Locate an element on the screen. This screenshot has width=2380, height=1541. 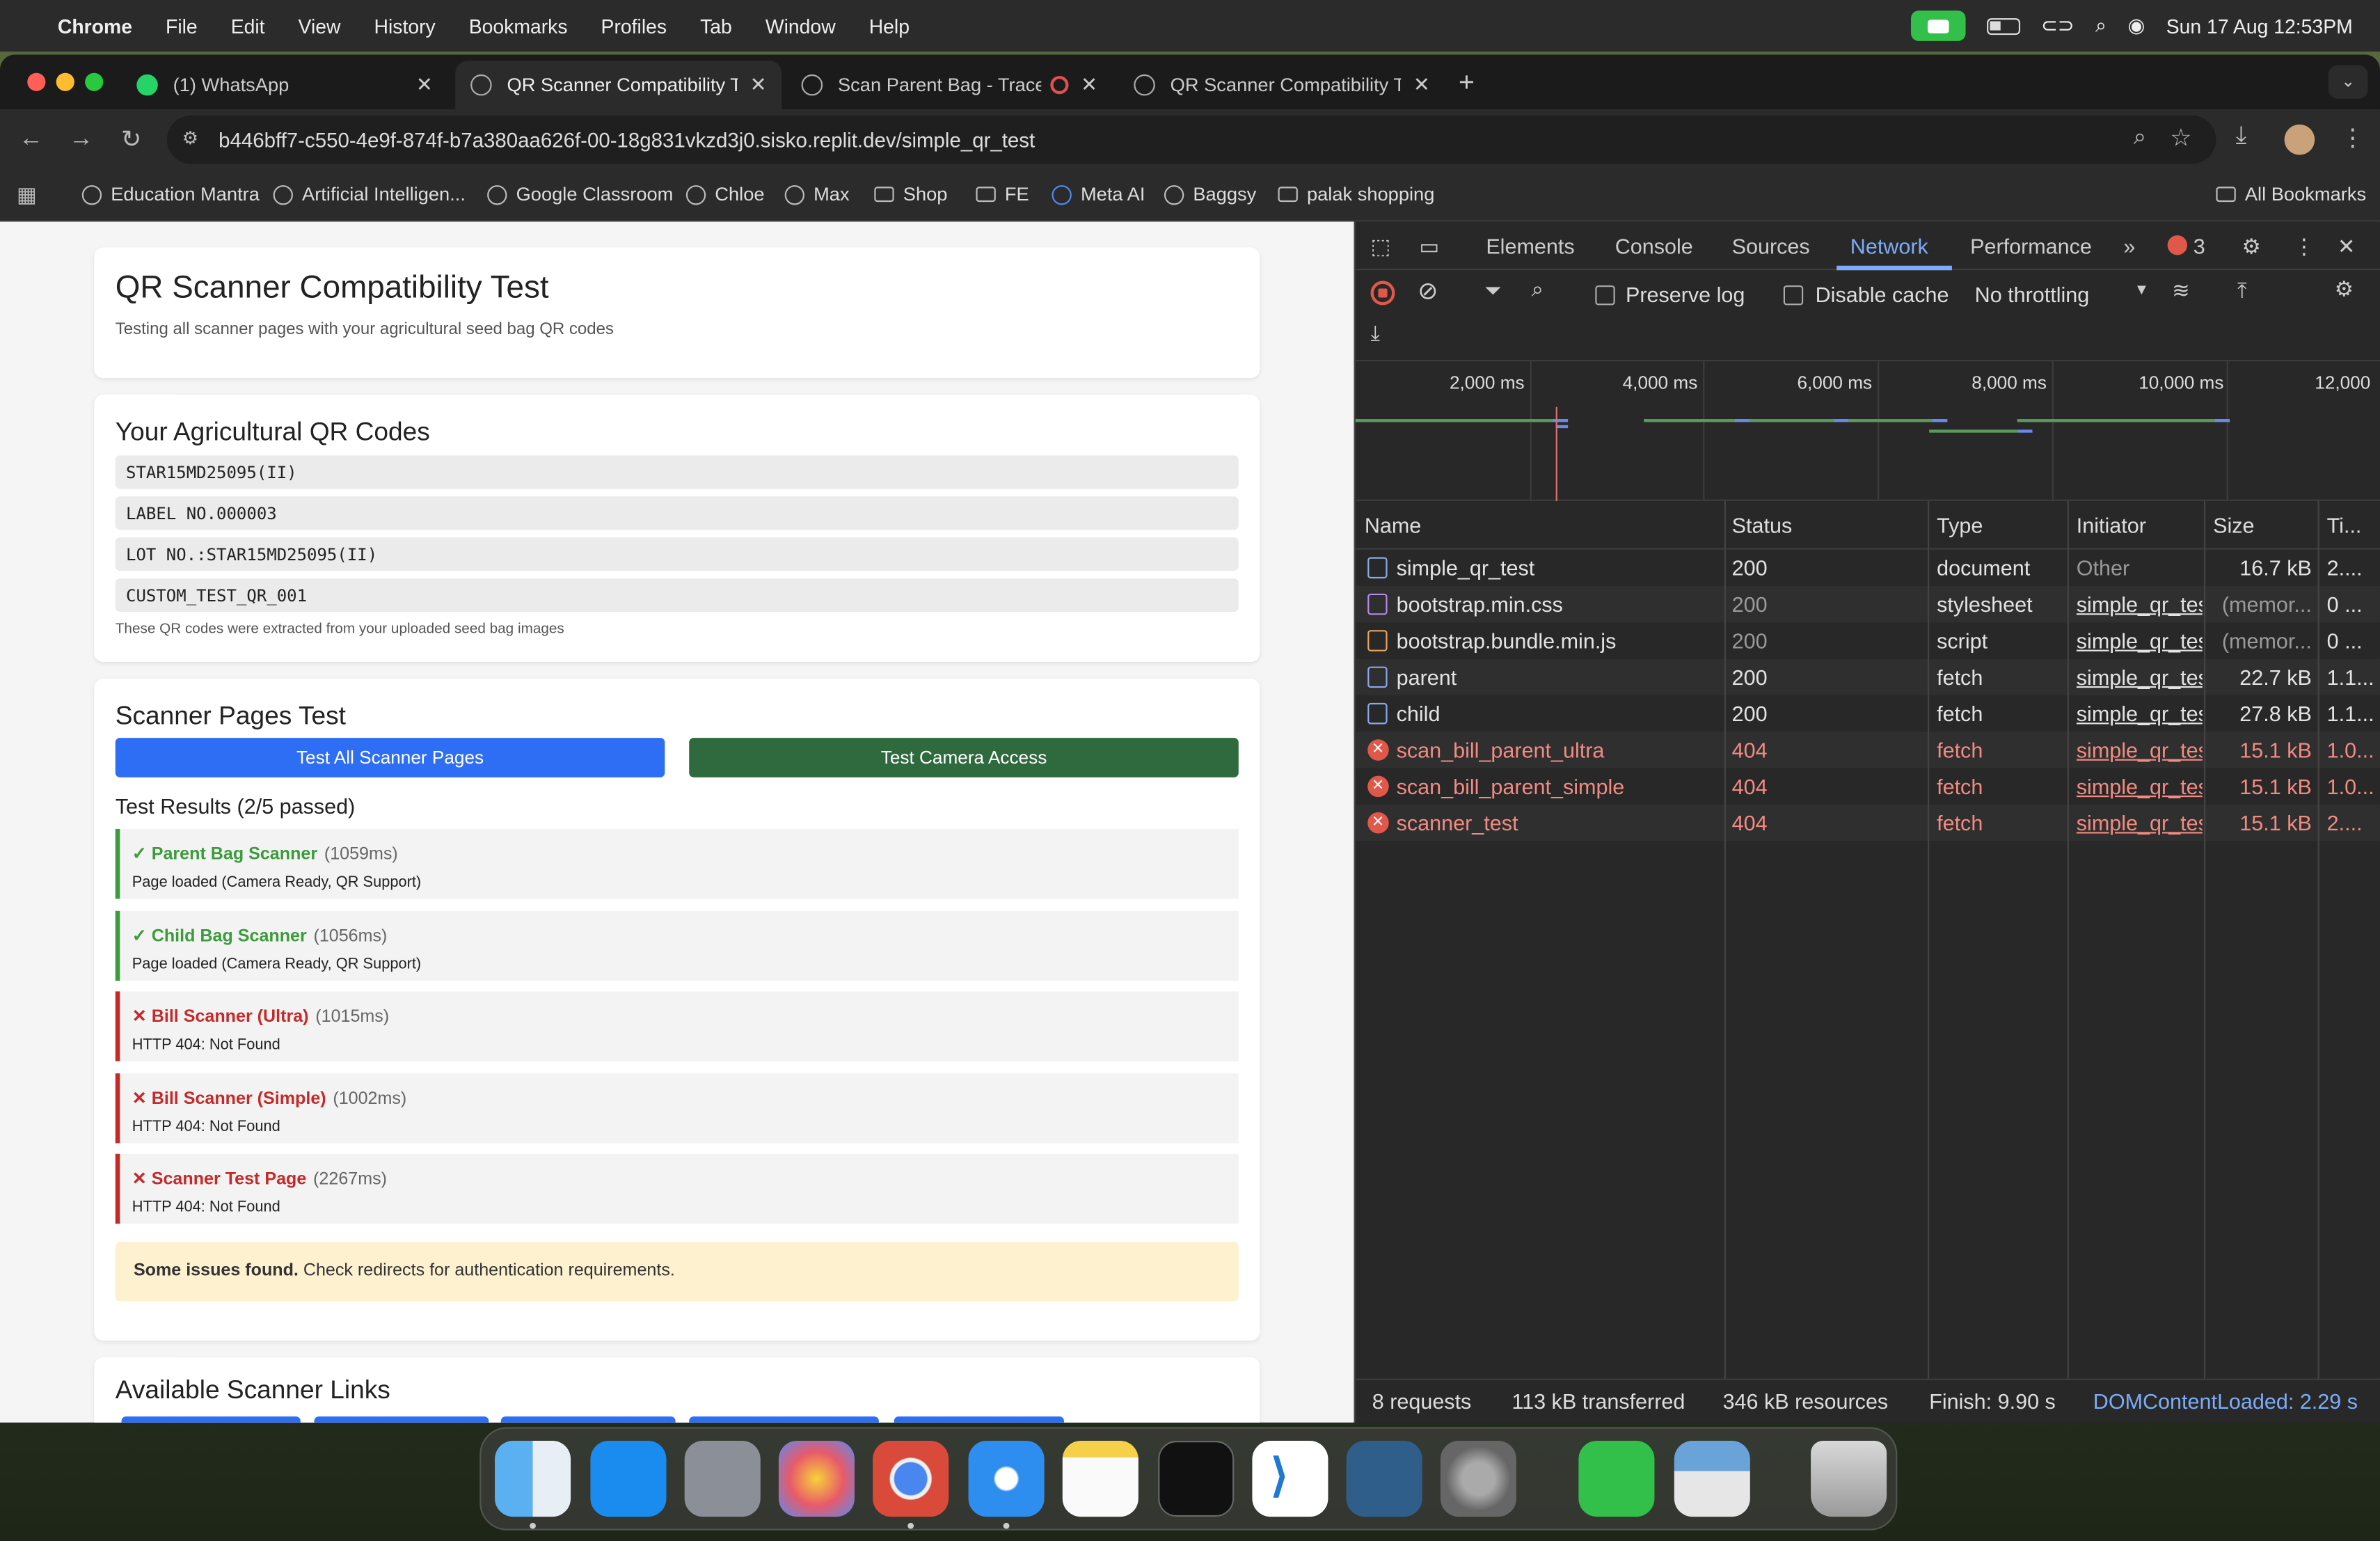
menu-file: File is located at coordinates (182, 26).